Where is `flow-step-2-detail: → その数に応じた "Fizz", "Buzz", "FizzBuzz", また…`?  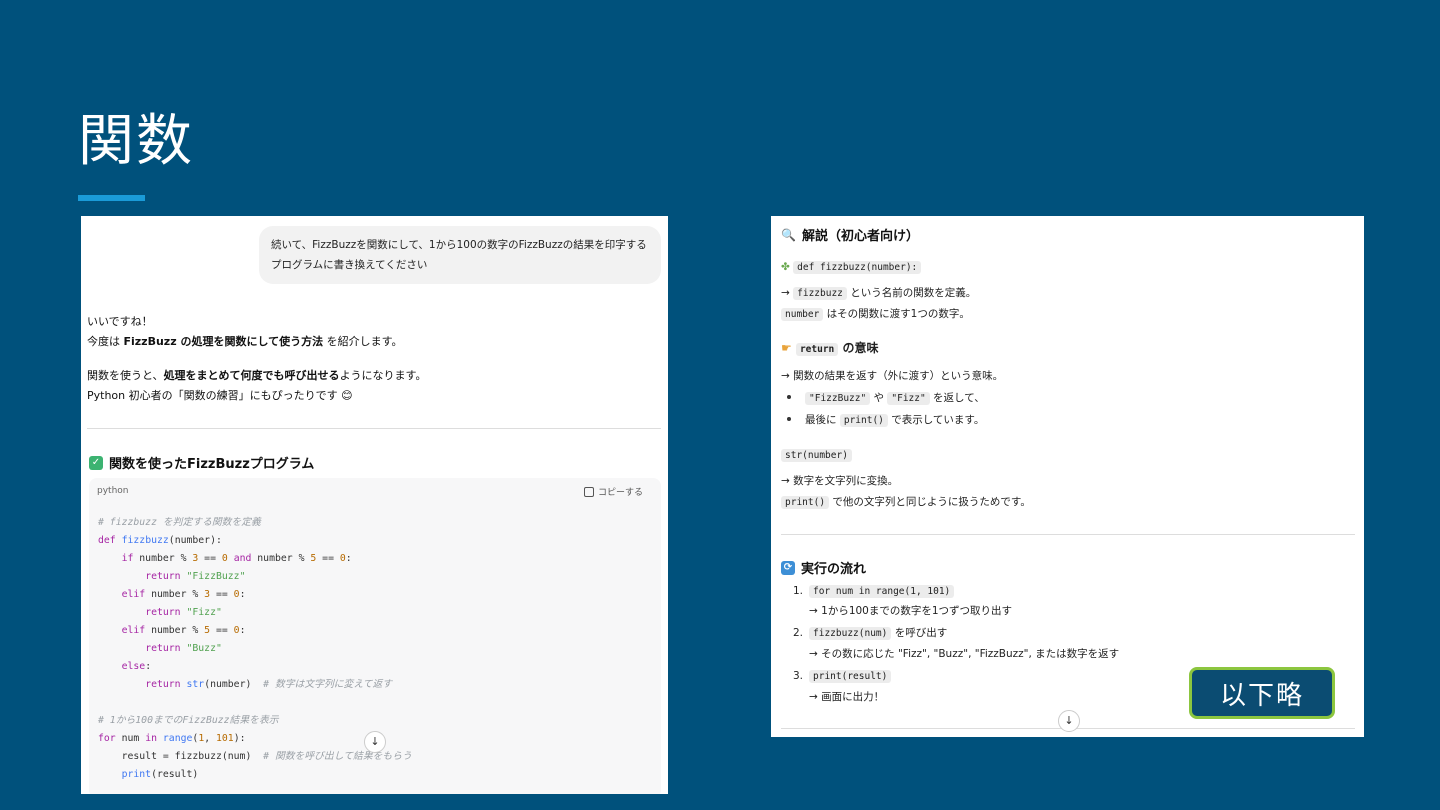 flow-step-2-detail: → その数に応じた "Fizz", "Buzz", "FizzBuzz", また… is located at coordinates (964, 654).